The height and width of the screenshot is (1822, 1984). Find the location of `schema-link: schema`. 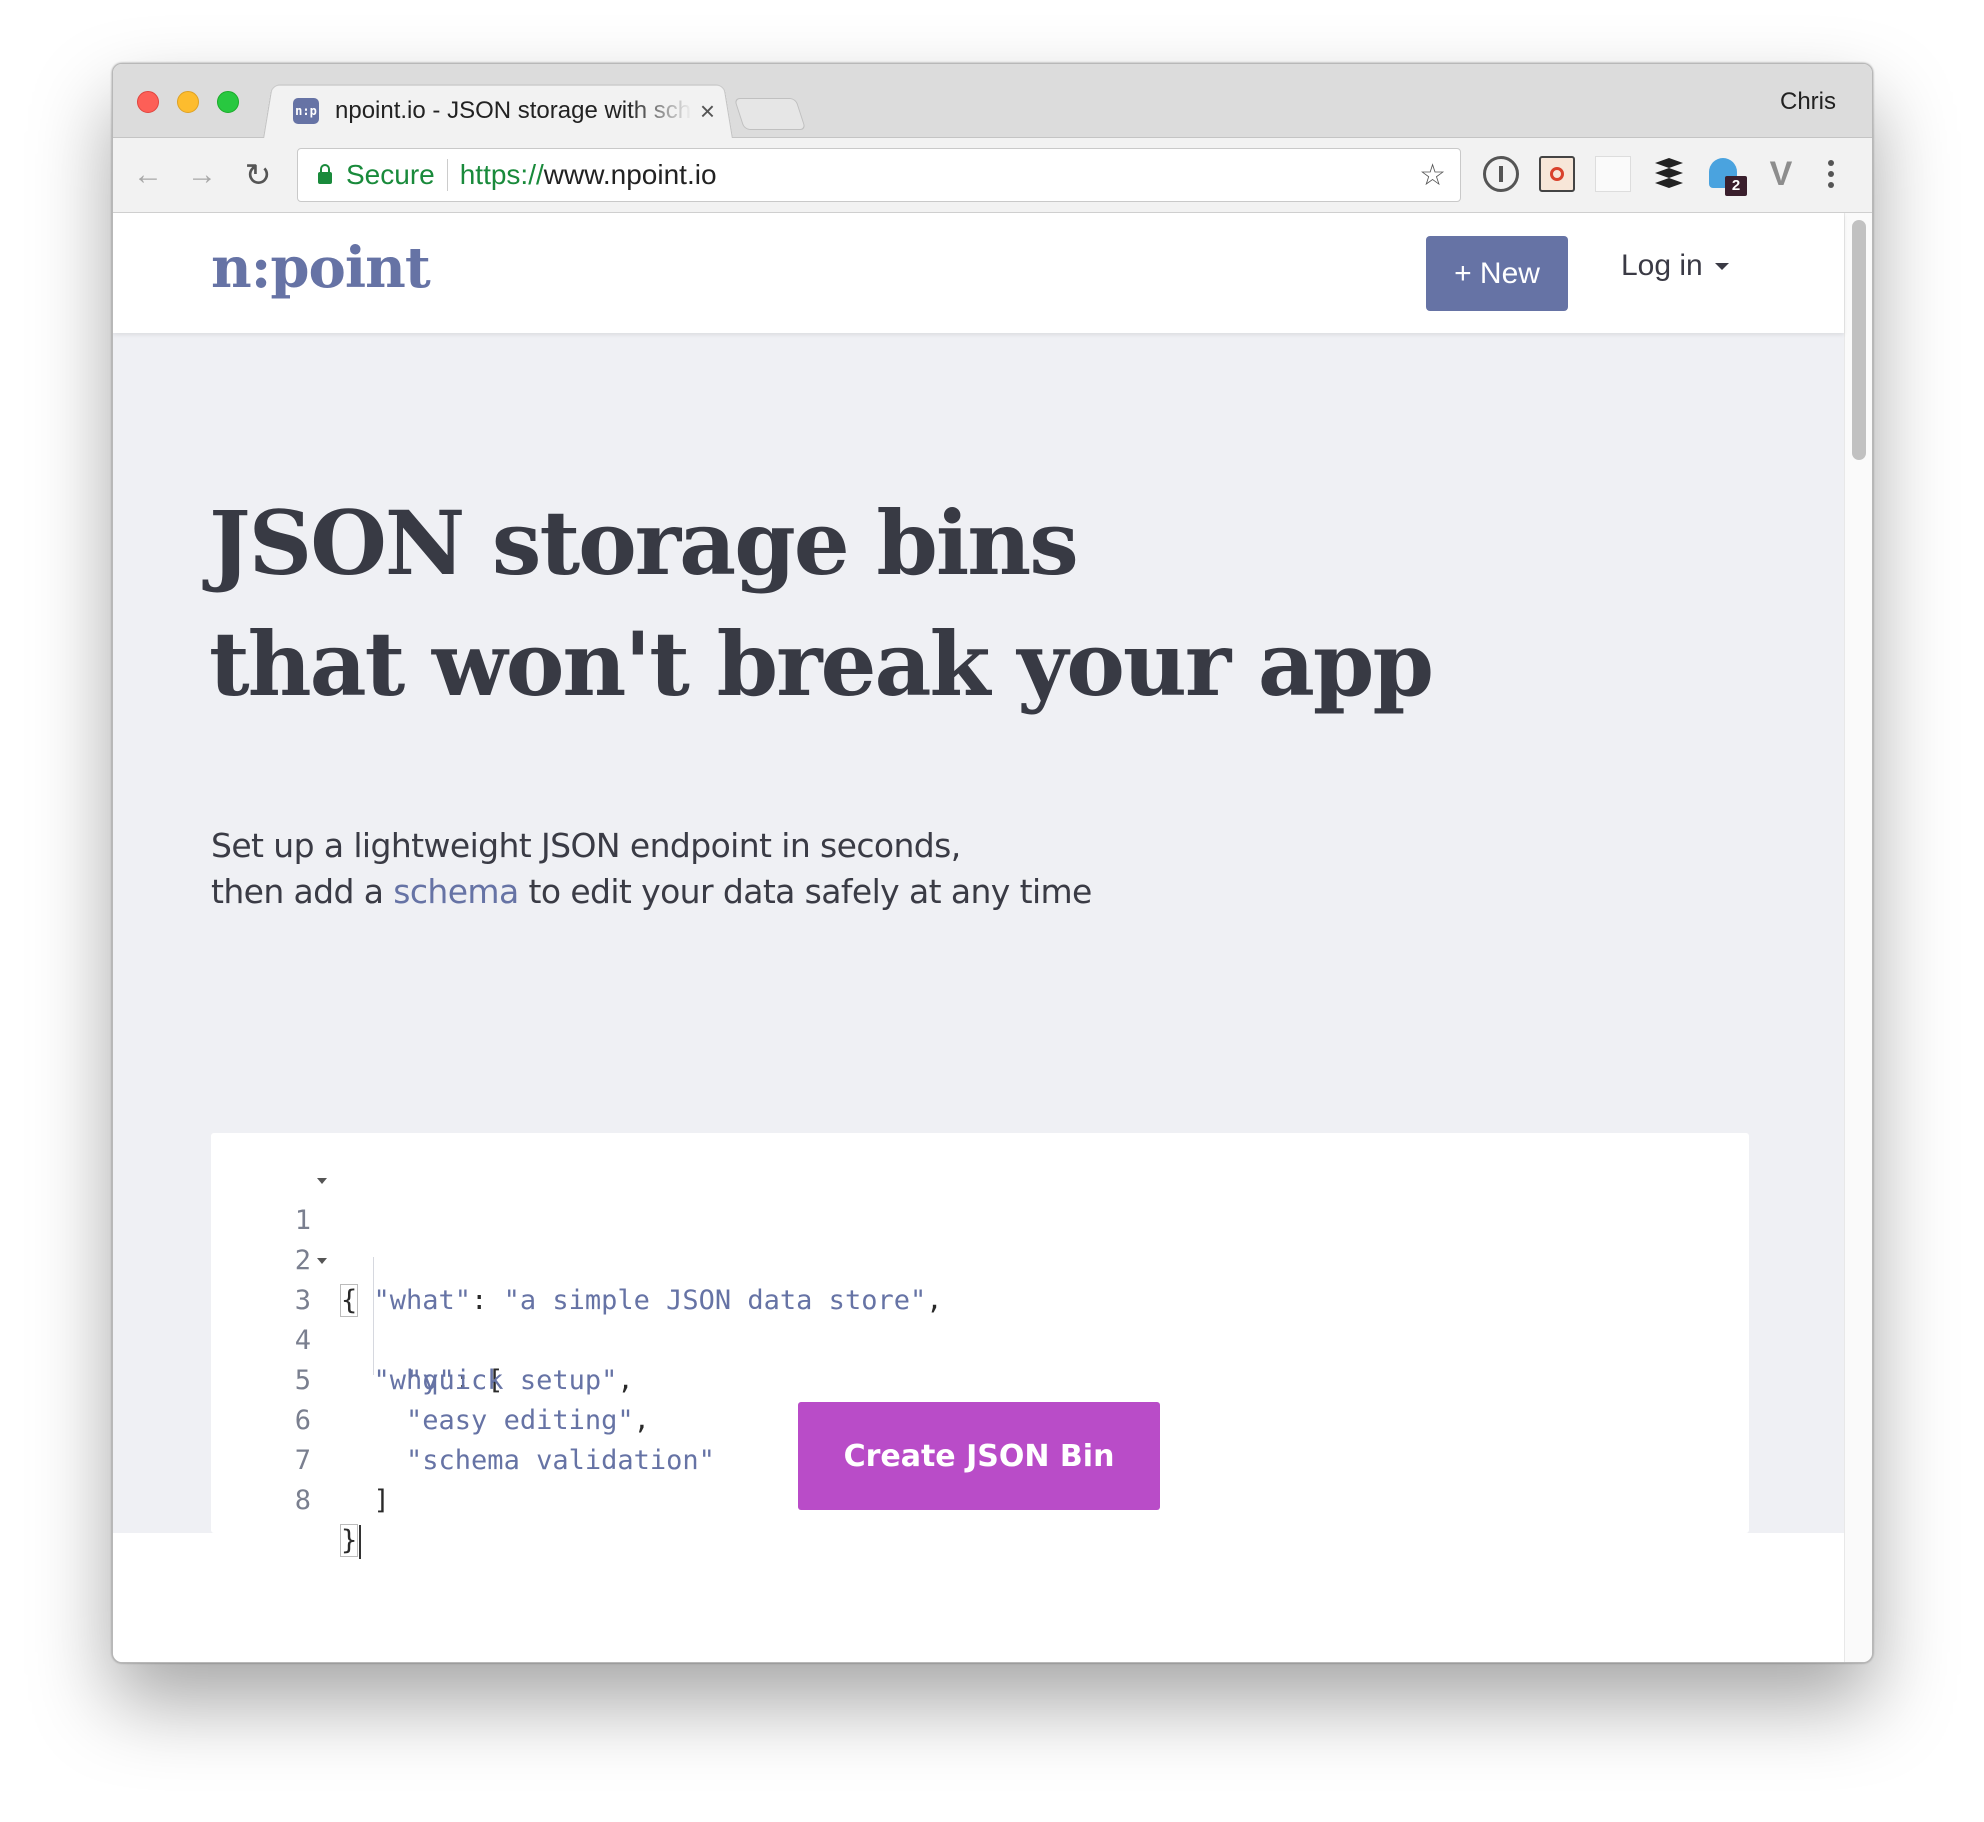

schema-link: schema is located at coordinates (456, 891).